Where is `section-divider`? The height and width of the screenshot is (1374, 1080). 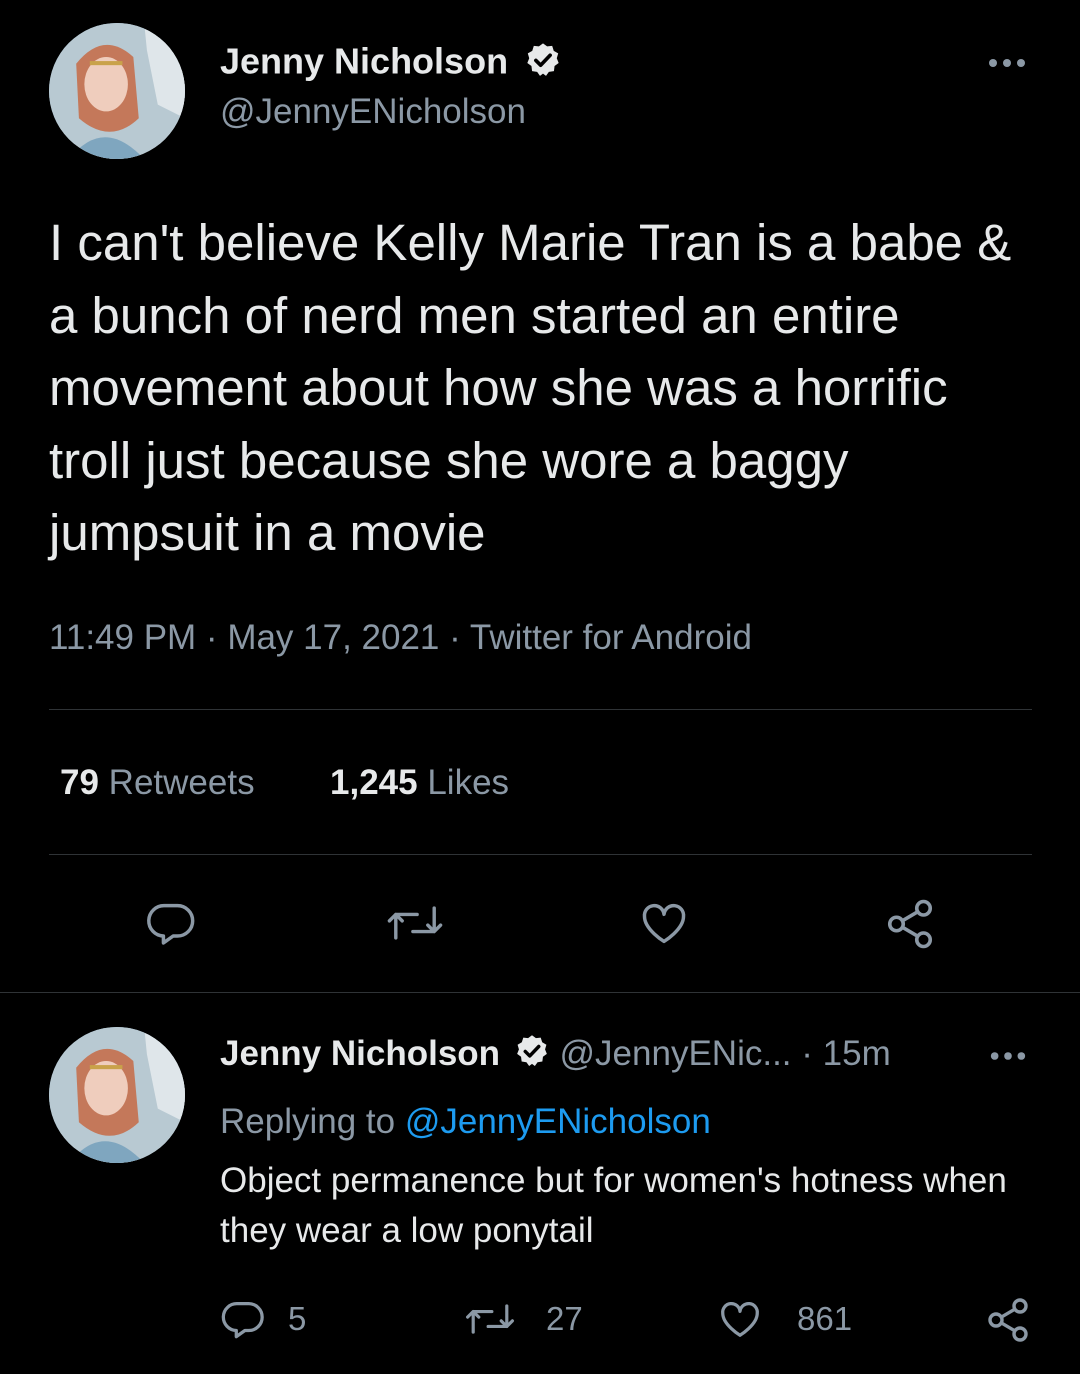
section-divider is located at coordinates (540, 992).